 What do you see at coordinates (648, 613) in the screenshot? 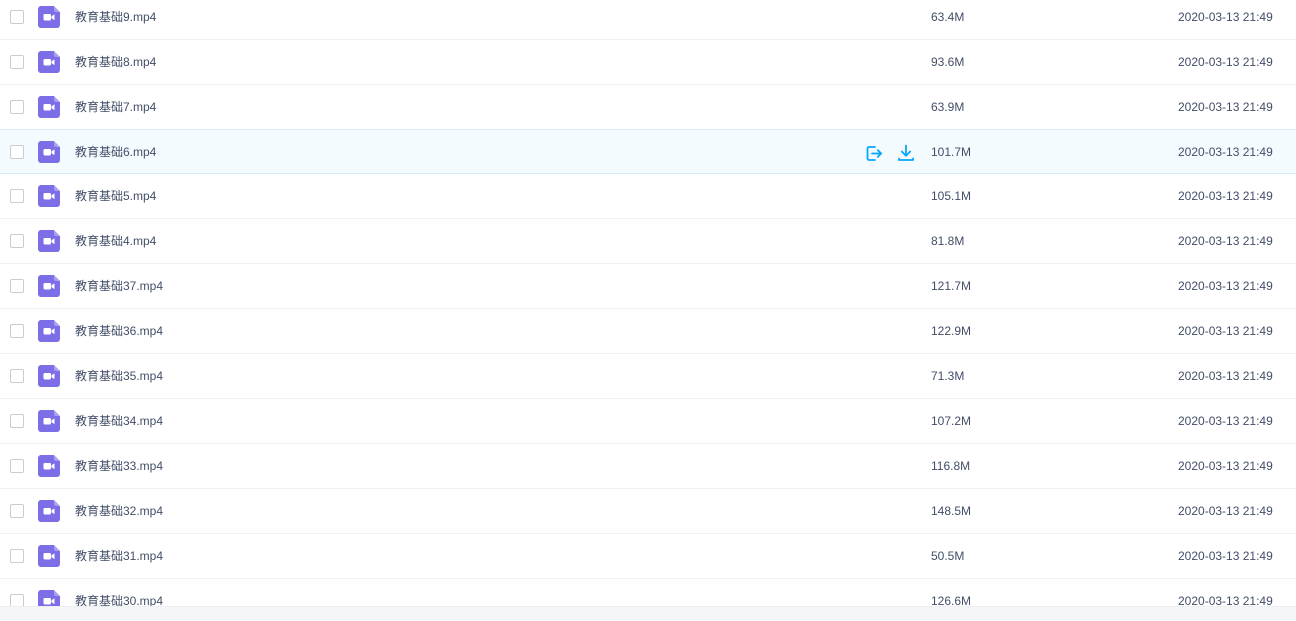
I see `bottom-bar` at bounding box center [648, 613].